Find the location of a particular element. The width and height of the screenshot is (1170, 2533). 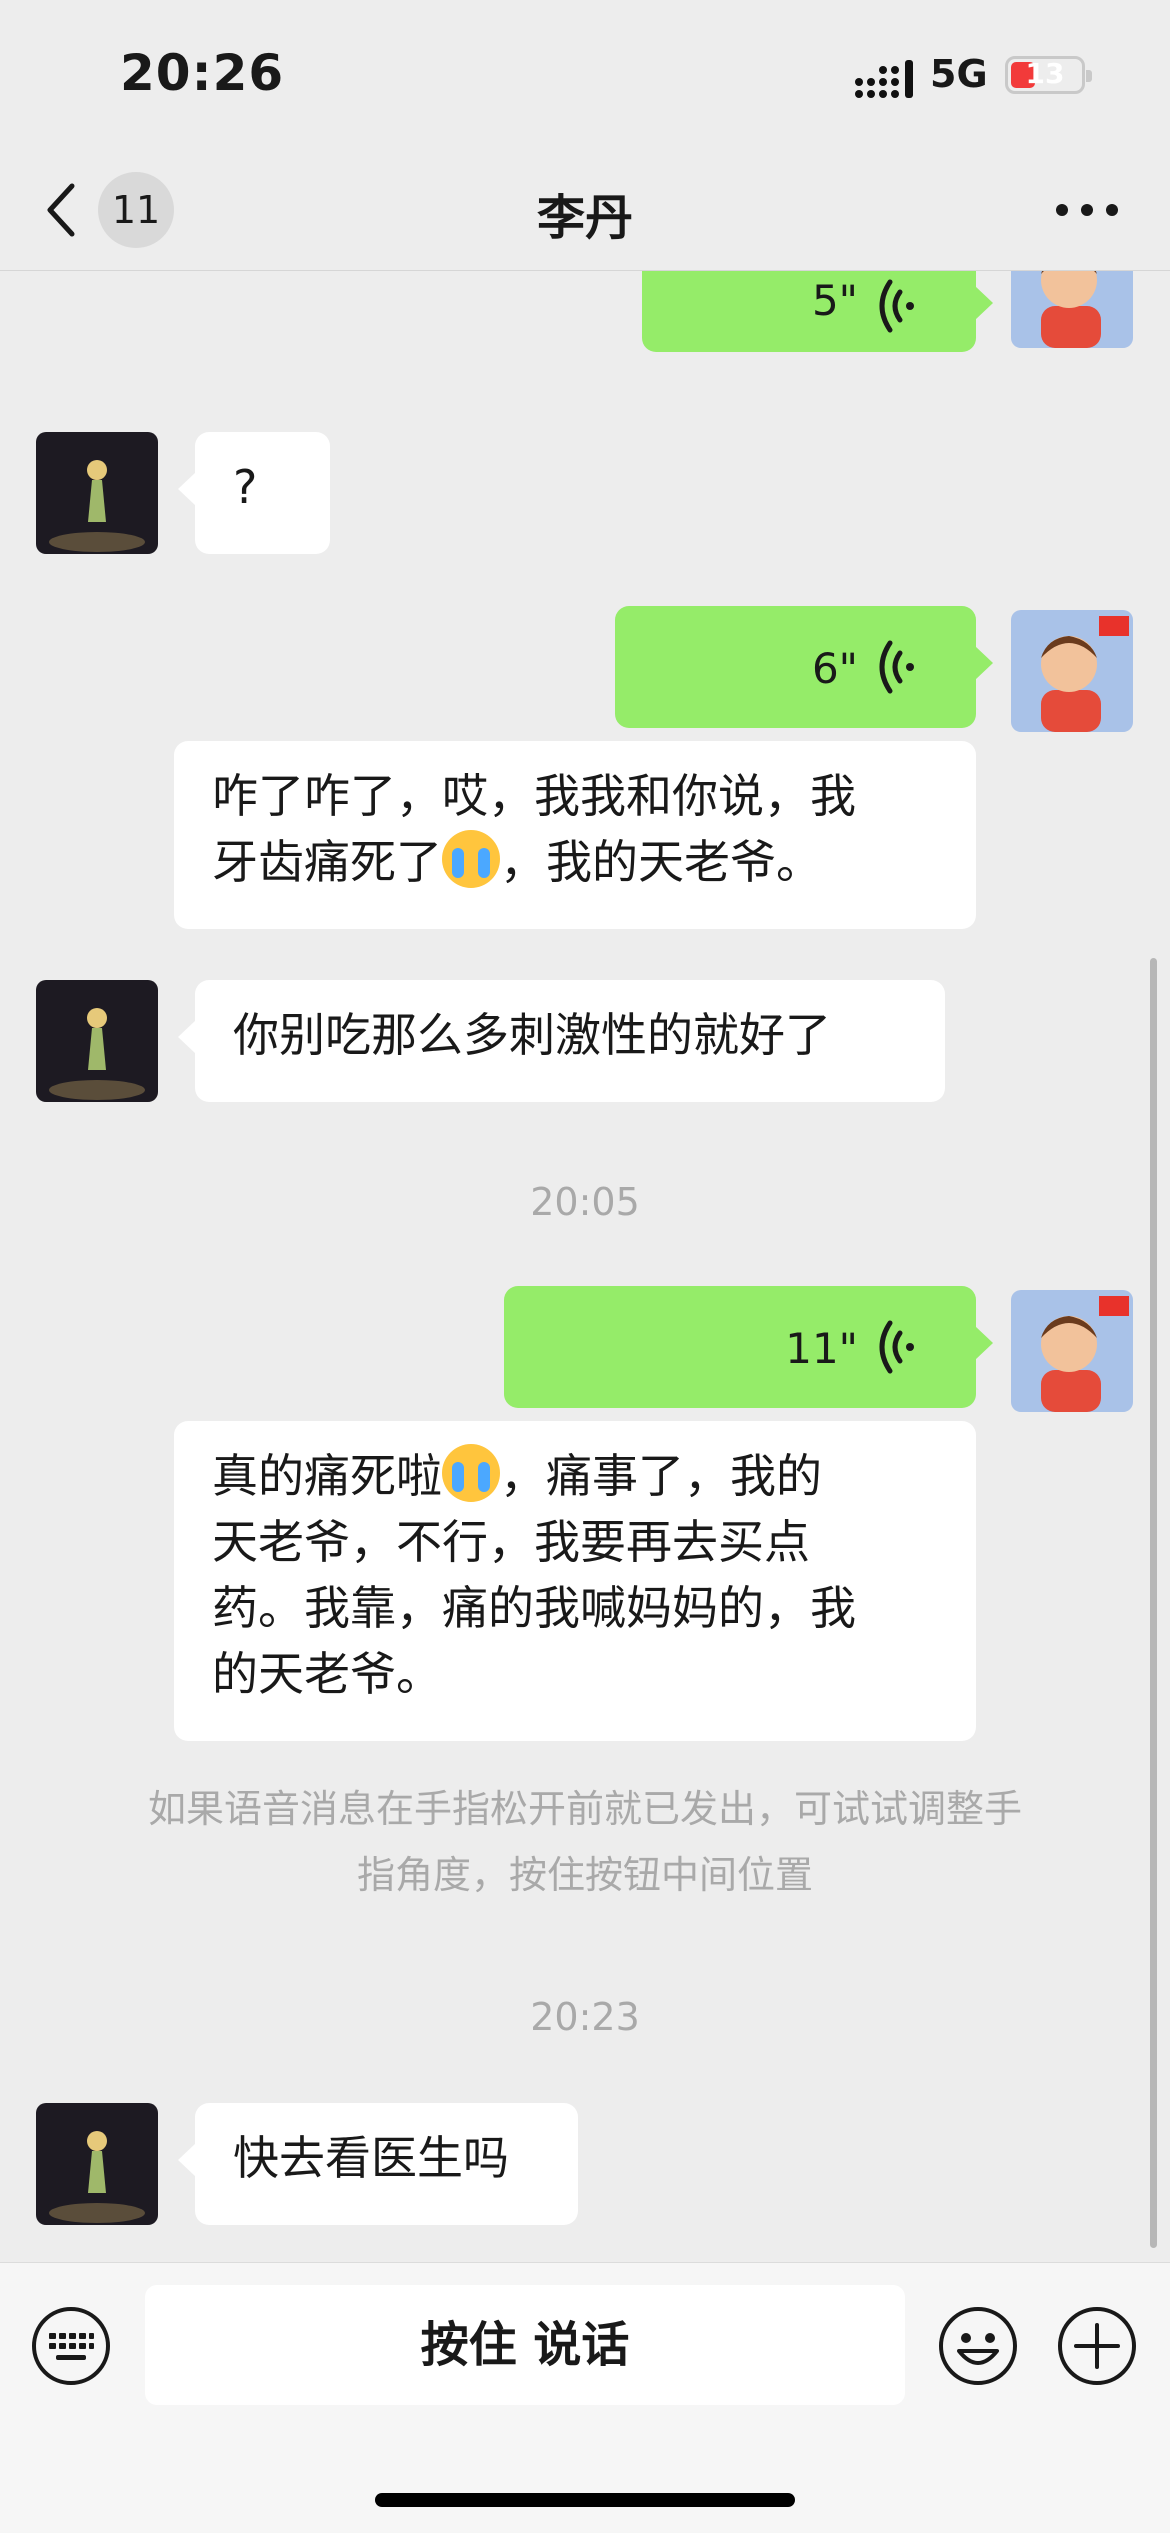

message-line: 天老爷，不行，我要再去买点 is located at coordinates (511, 1542).